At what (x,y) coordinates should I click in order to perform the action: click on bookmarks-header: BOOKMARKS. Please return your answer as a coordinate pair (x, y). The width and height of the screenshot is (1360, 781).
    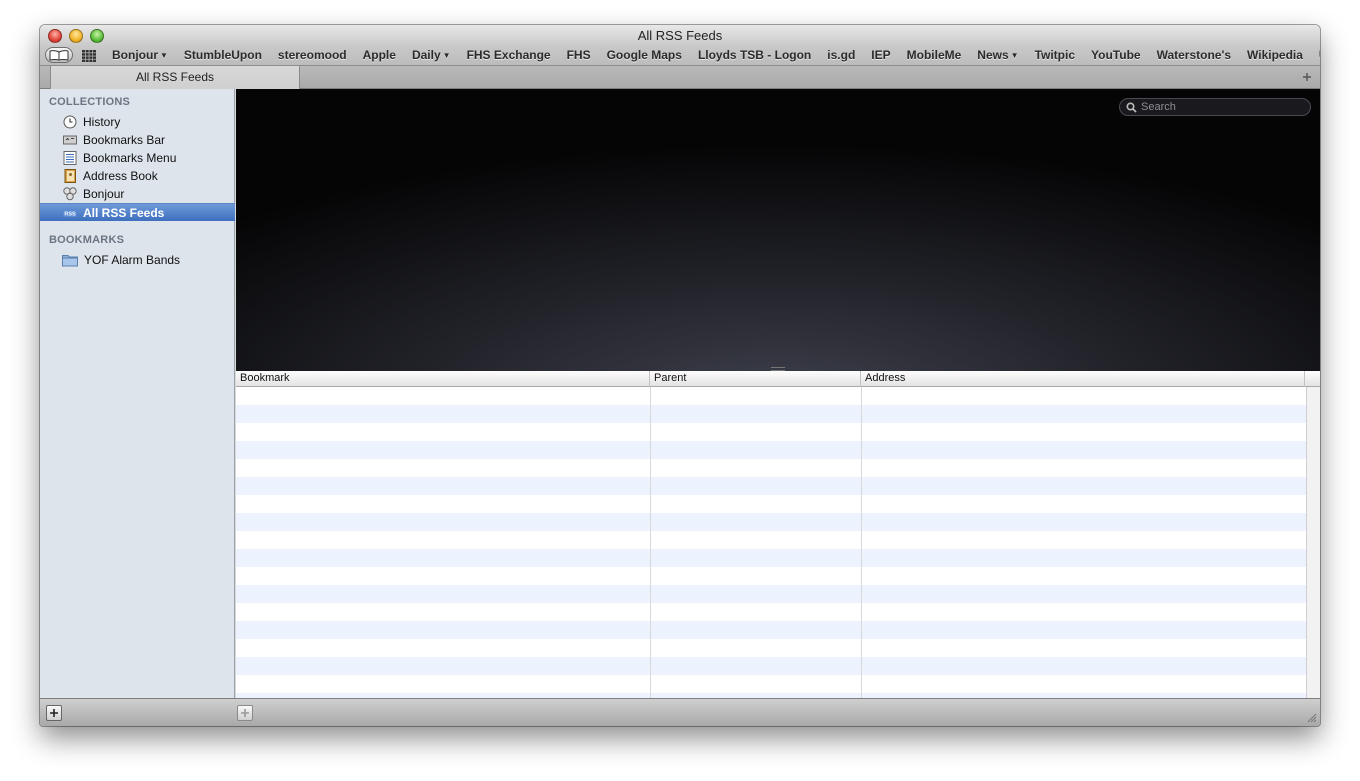
    Looking at the image, I should click on (87, 240).